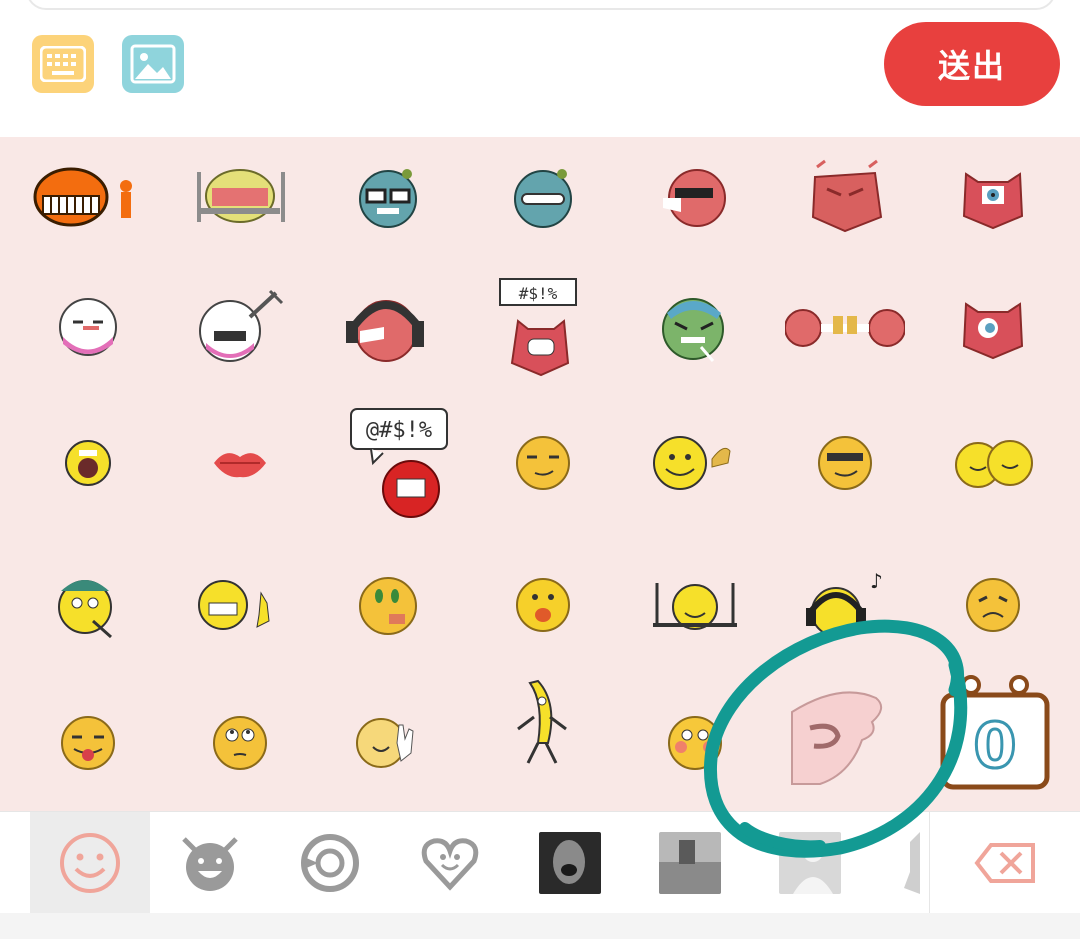 The height and width of the screenshot is (939, 1080). Describe the element at coordinates (538, 293) in the screenshot. I see `swear-text: #$!%` at that location.